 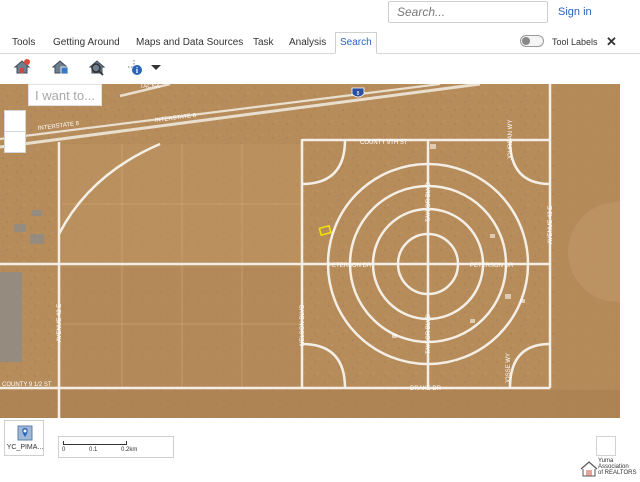 What do you see at coordinates (60, 67) in the screenshot?
I see `search-parcel-icon` at bounding box center [60, 67].